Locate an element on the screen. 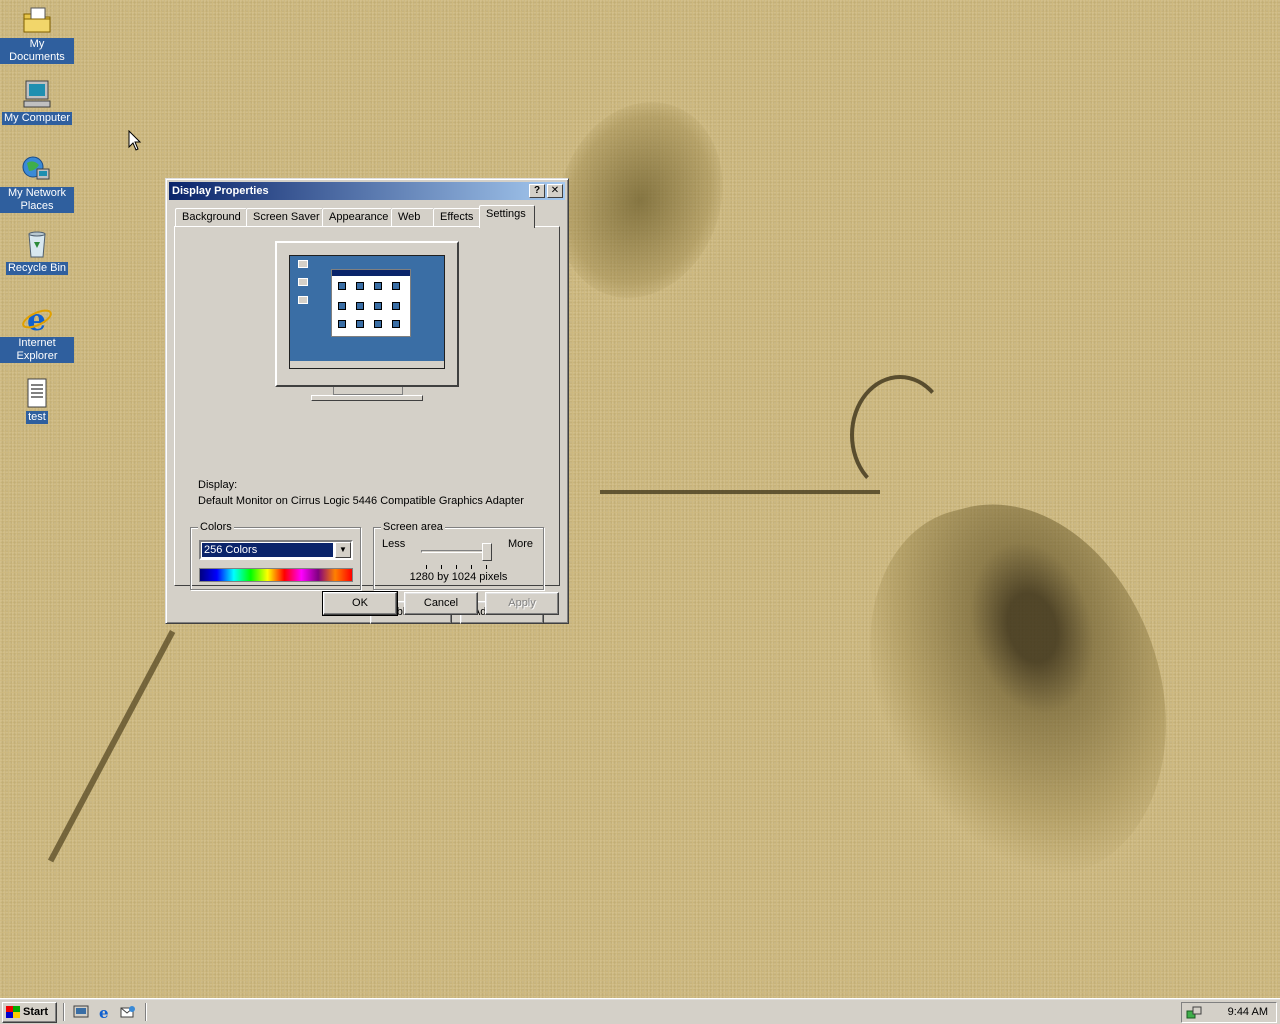  desktop-icon-internet-explorer: e Internet Explorer is located at coordinates (37, 333).